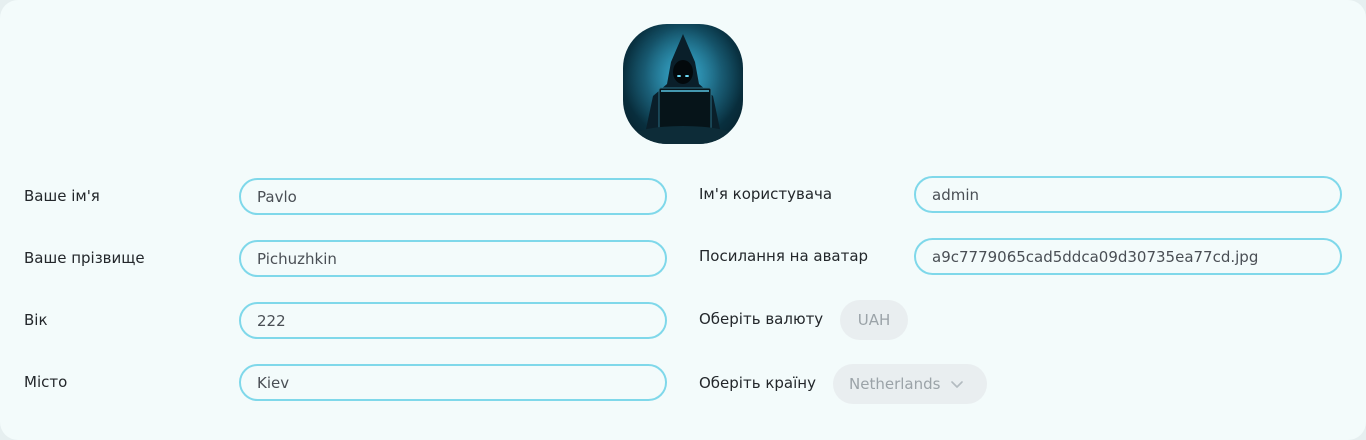 This screenshot has width=1366, height=440. I want to click on country-label: Оберіть країну, so click(757, 383).